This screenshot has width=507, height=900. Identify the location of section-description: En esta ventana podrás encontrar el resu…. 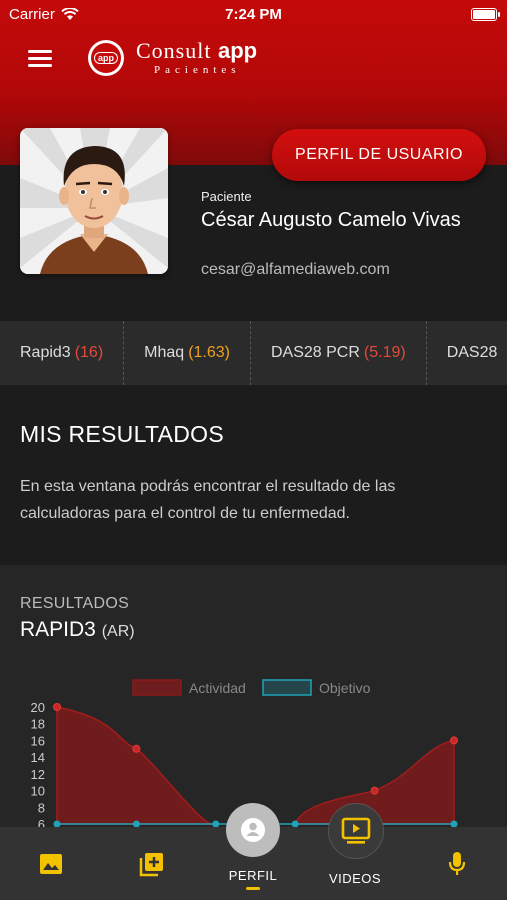
(208, 500).